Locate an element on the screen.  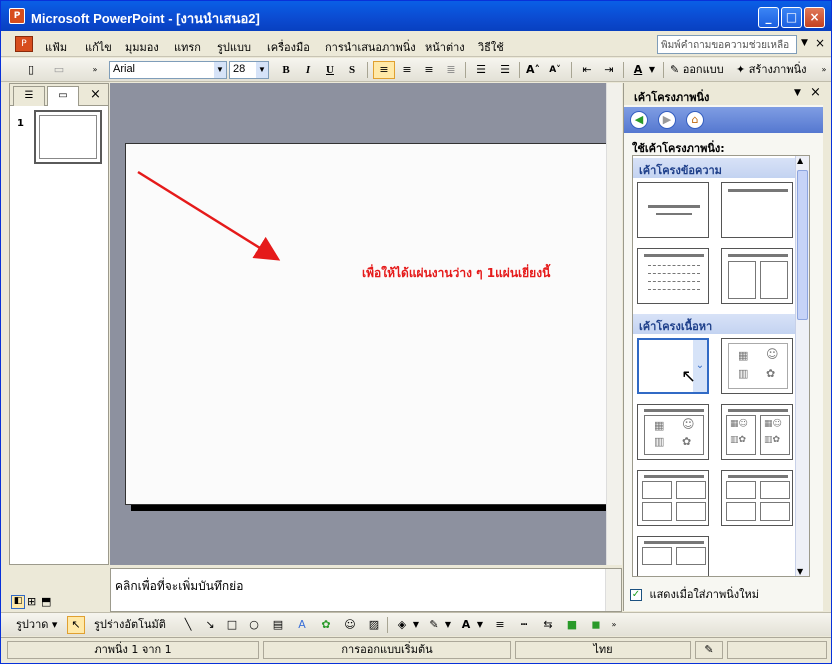
layout-title-slide is located at coordinates (673, 210).